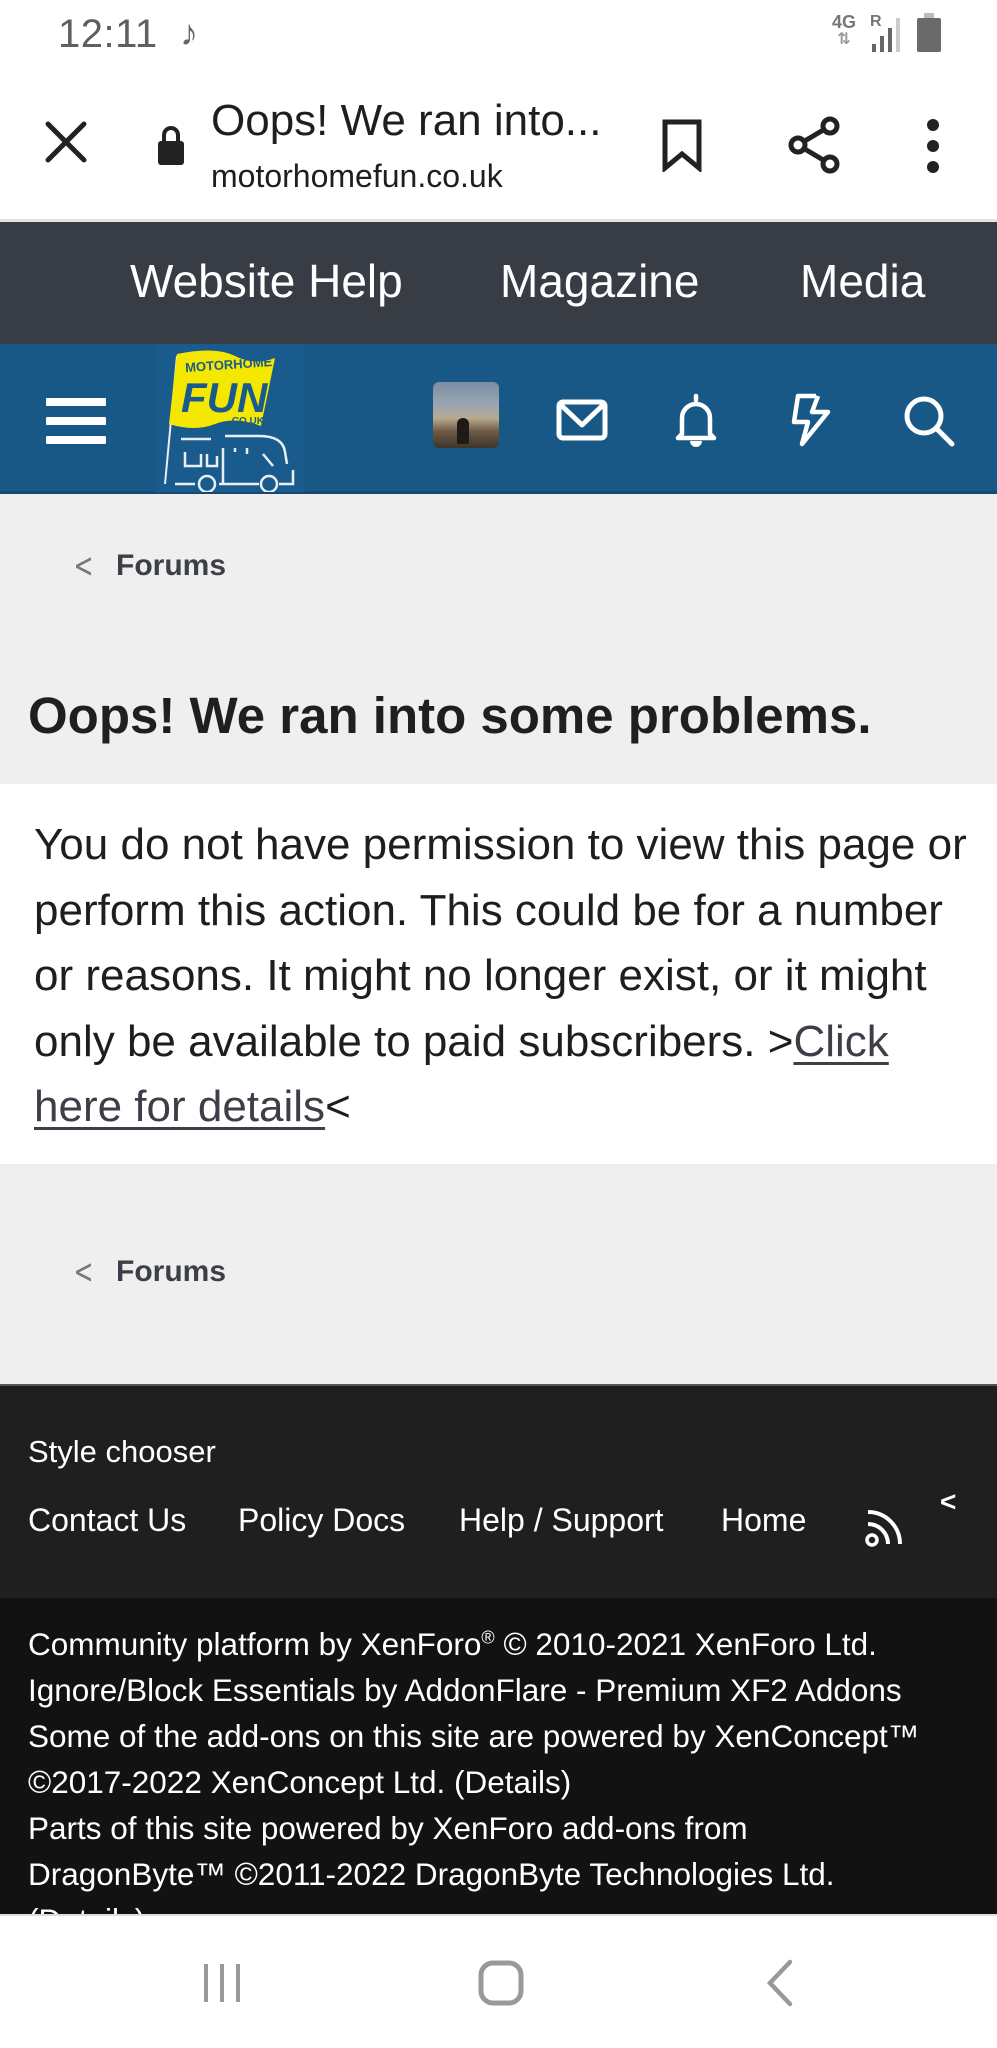 This screenshot has width=997, height=2048. I want to click on data-arrows-icon: ⇅, so click(844, 39).